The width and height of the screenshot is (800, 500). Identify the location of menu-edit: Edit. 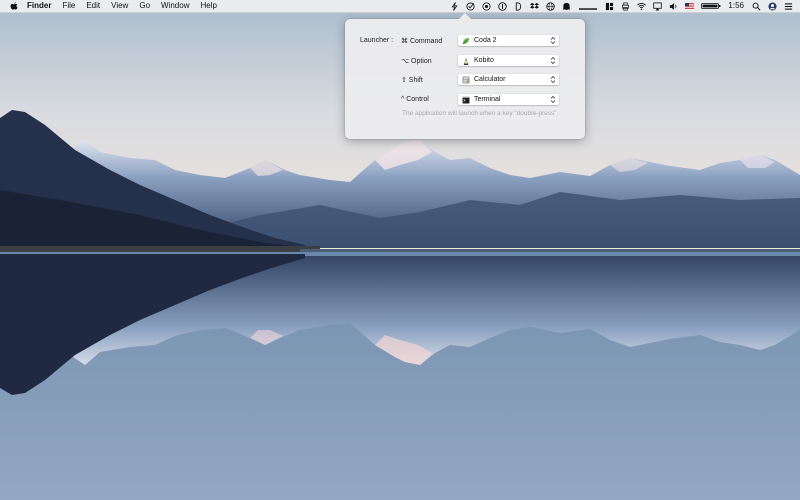
(93, 6).